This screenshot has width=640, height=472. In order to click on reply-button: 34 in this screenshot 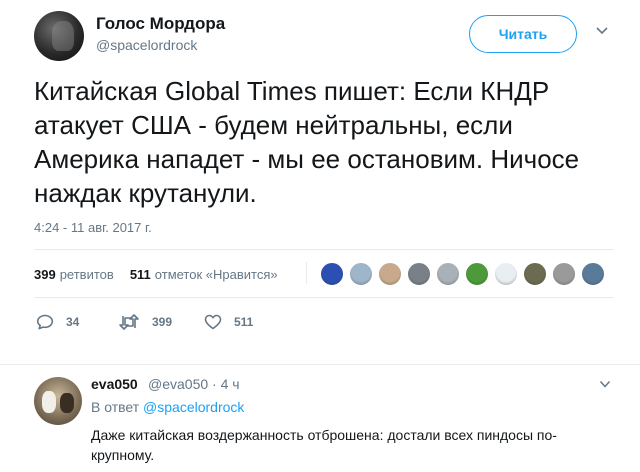, I will do `click(77, 322)`.